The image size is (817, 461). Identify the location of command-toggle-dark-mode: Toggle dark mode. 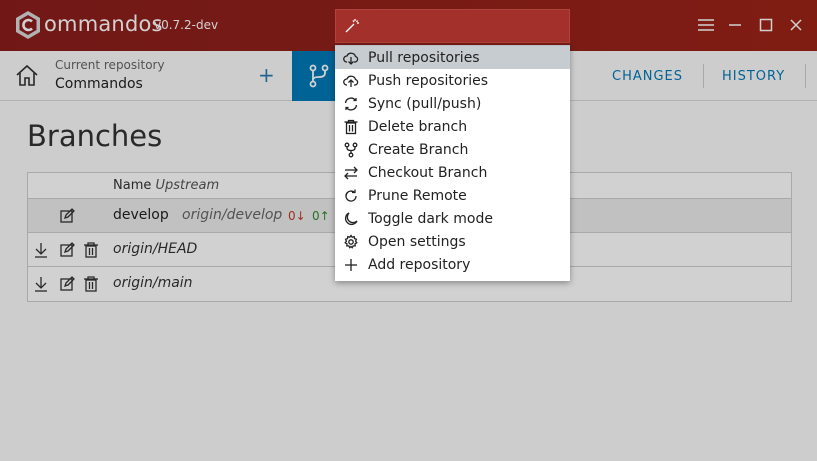
(452, 218).